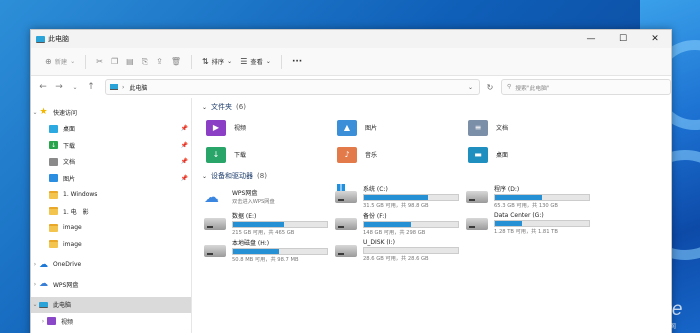 This screenshot has height=333, width=700. What do you see at coordinates (130, 62) in the screenshot?
I see `paste-button: ▤` at bounding box center [130, 62].